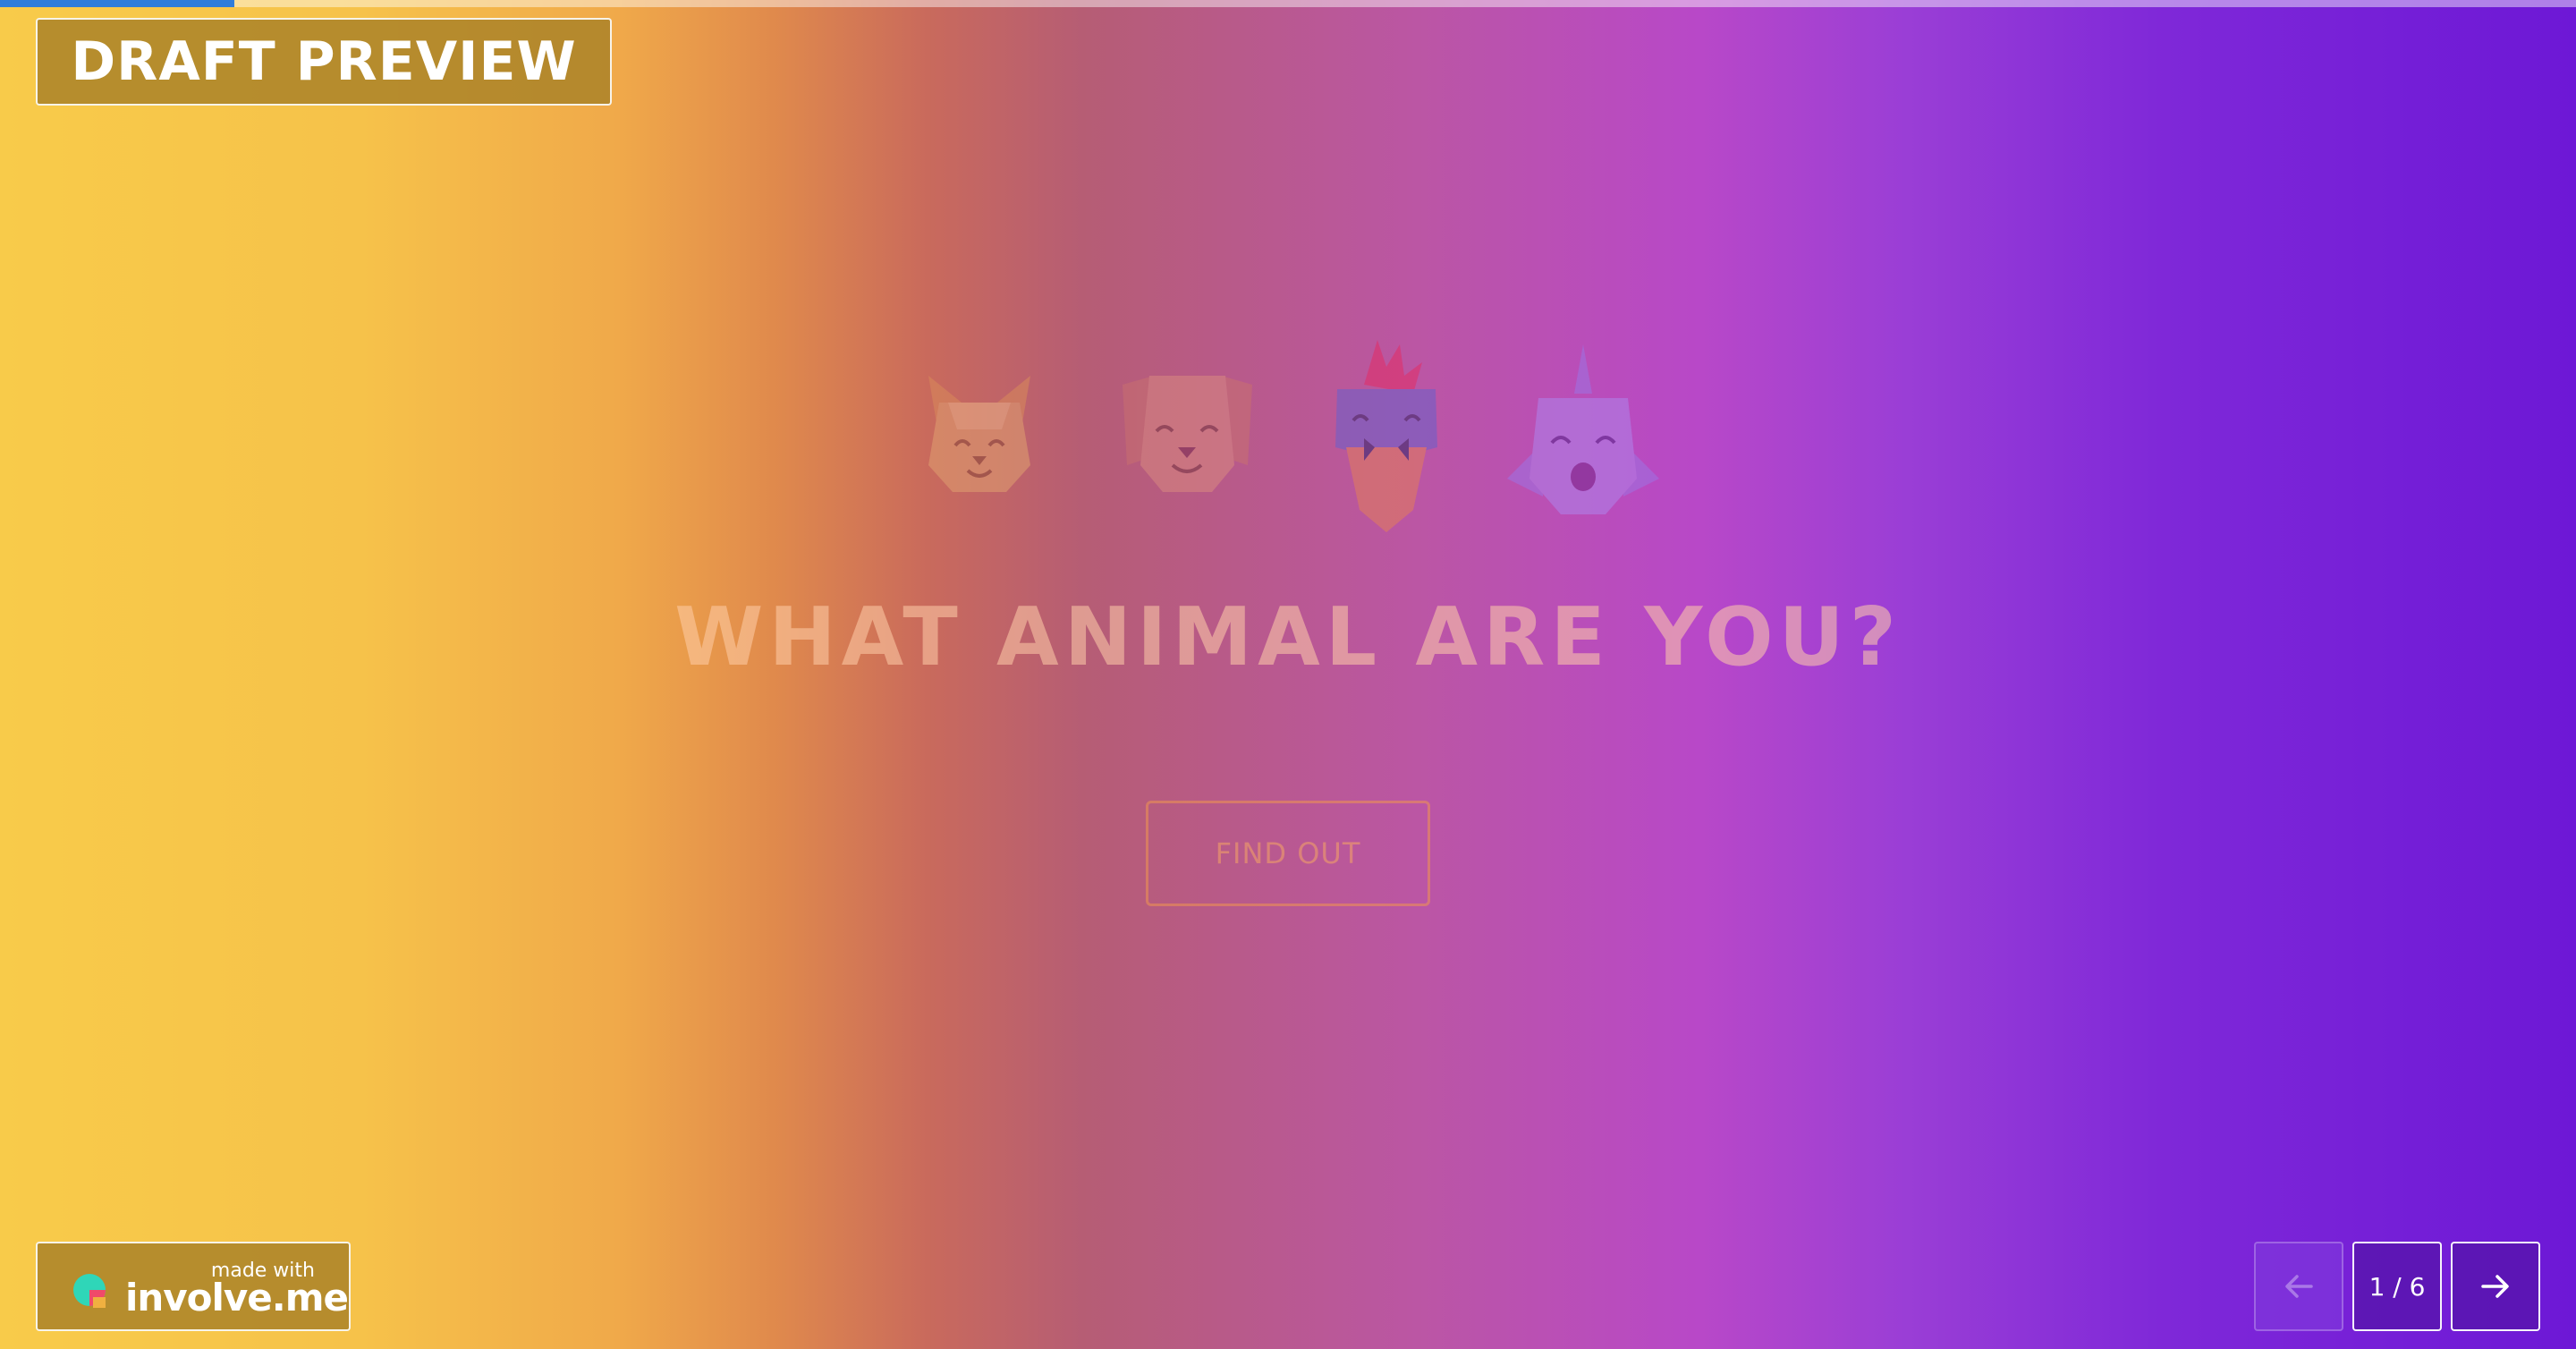 This screenshot has width=2576, height=1349. I want to click on previous-page-button, so click(2298, 1286).